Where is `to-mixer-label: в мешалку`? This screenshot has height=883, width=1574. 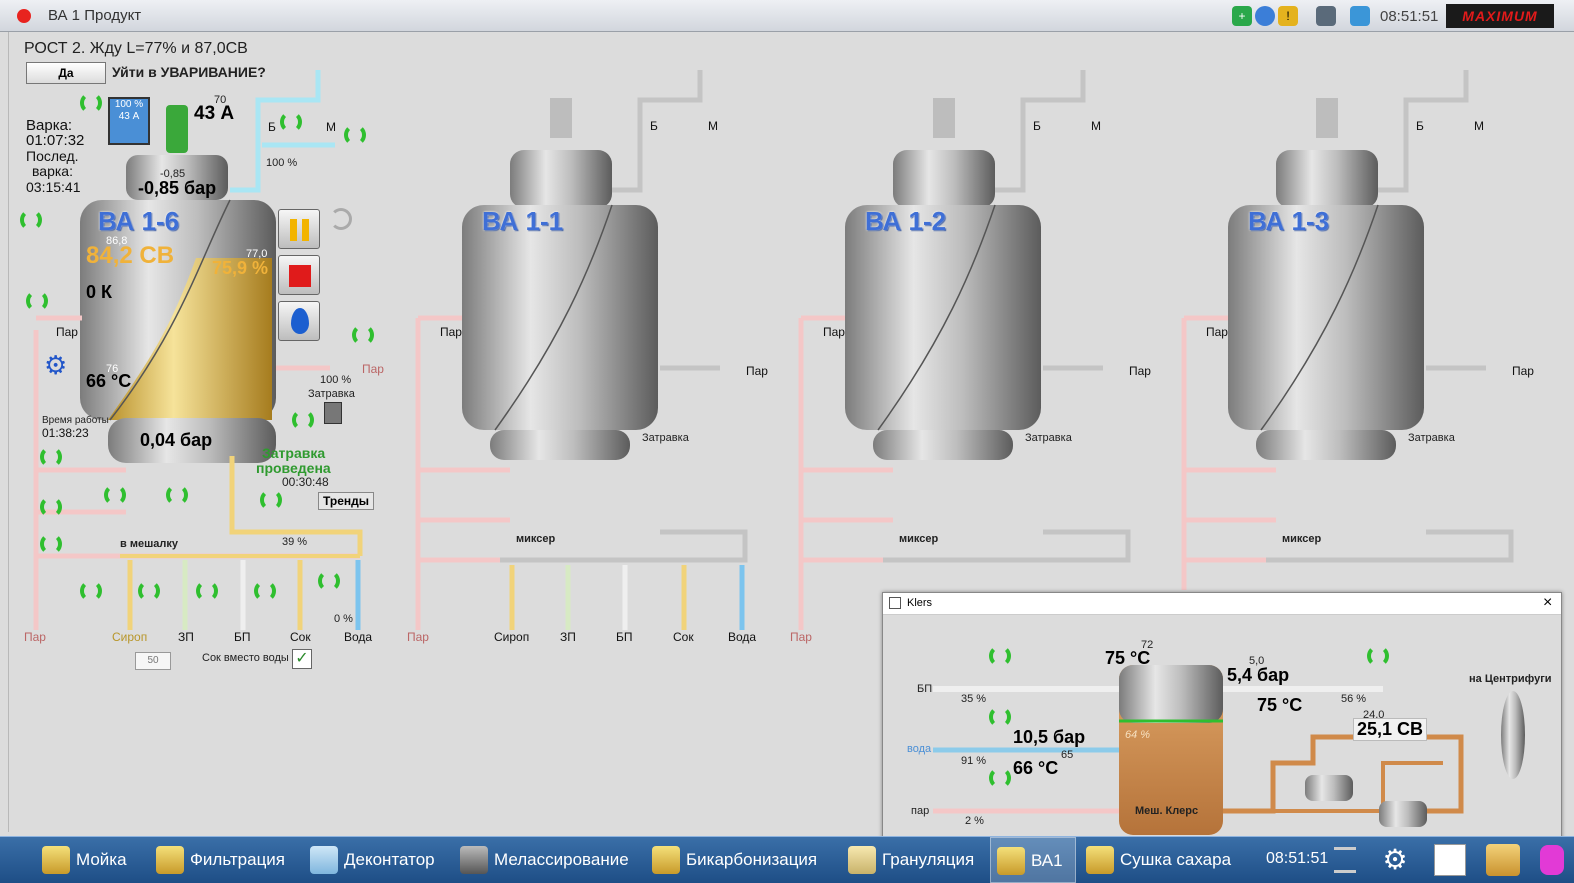 to-mixer-label: в мешалку is located at coordinates (149, 544).